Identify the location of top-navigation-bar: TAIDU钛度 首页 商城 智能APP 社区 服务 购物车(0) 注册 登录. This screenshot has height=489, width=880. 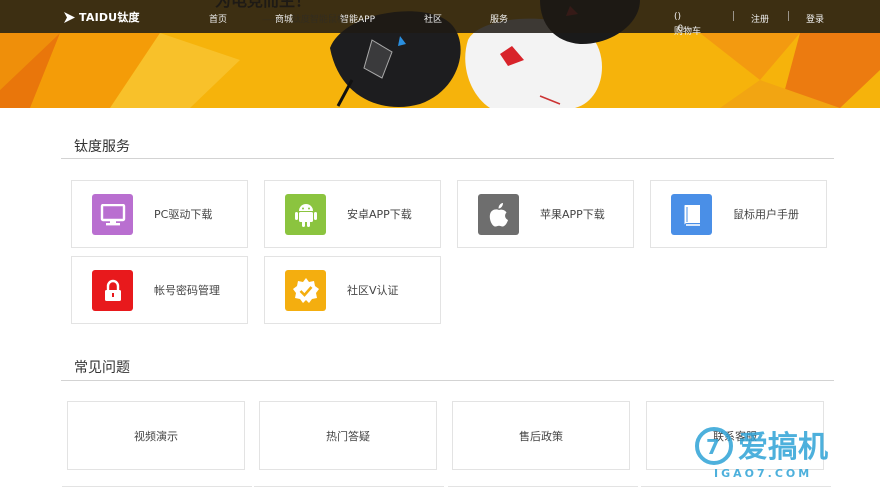
(440, 18).